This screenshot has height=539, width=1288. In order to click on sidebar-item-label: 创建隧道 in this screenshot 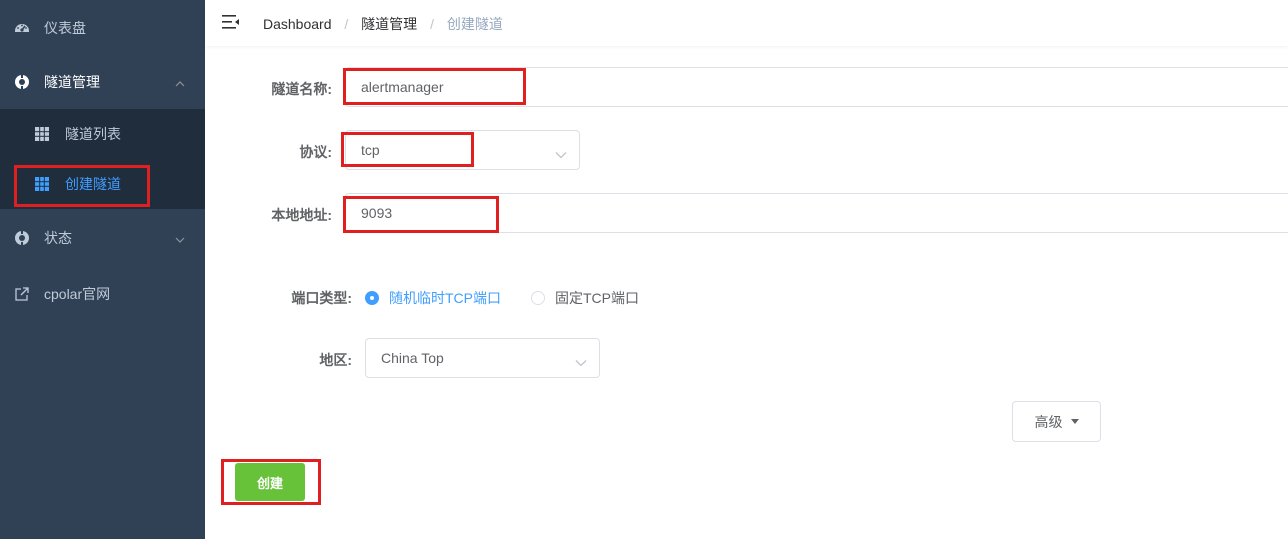, I will do `click(93, 184)`.